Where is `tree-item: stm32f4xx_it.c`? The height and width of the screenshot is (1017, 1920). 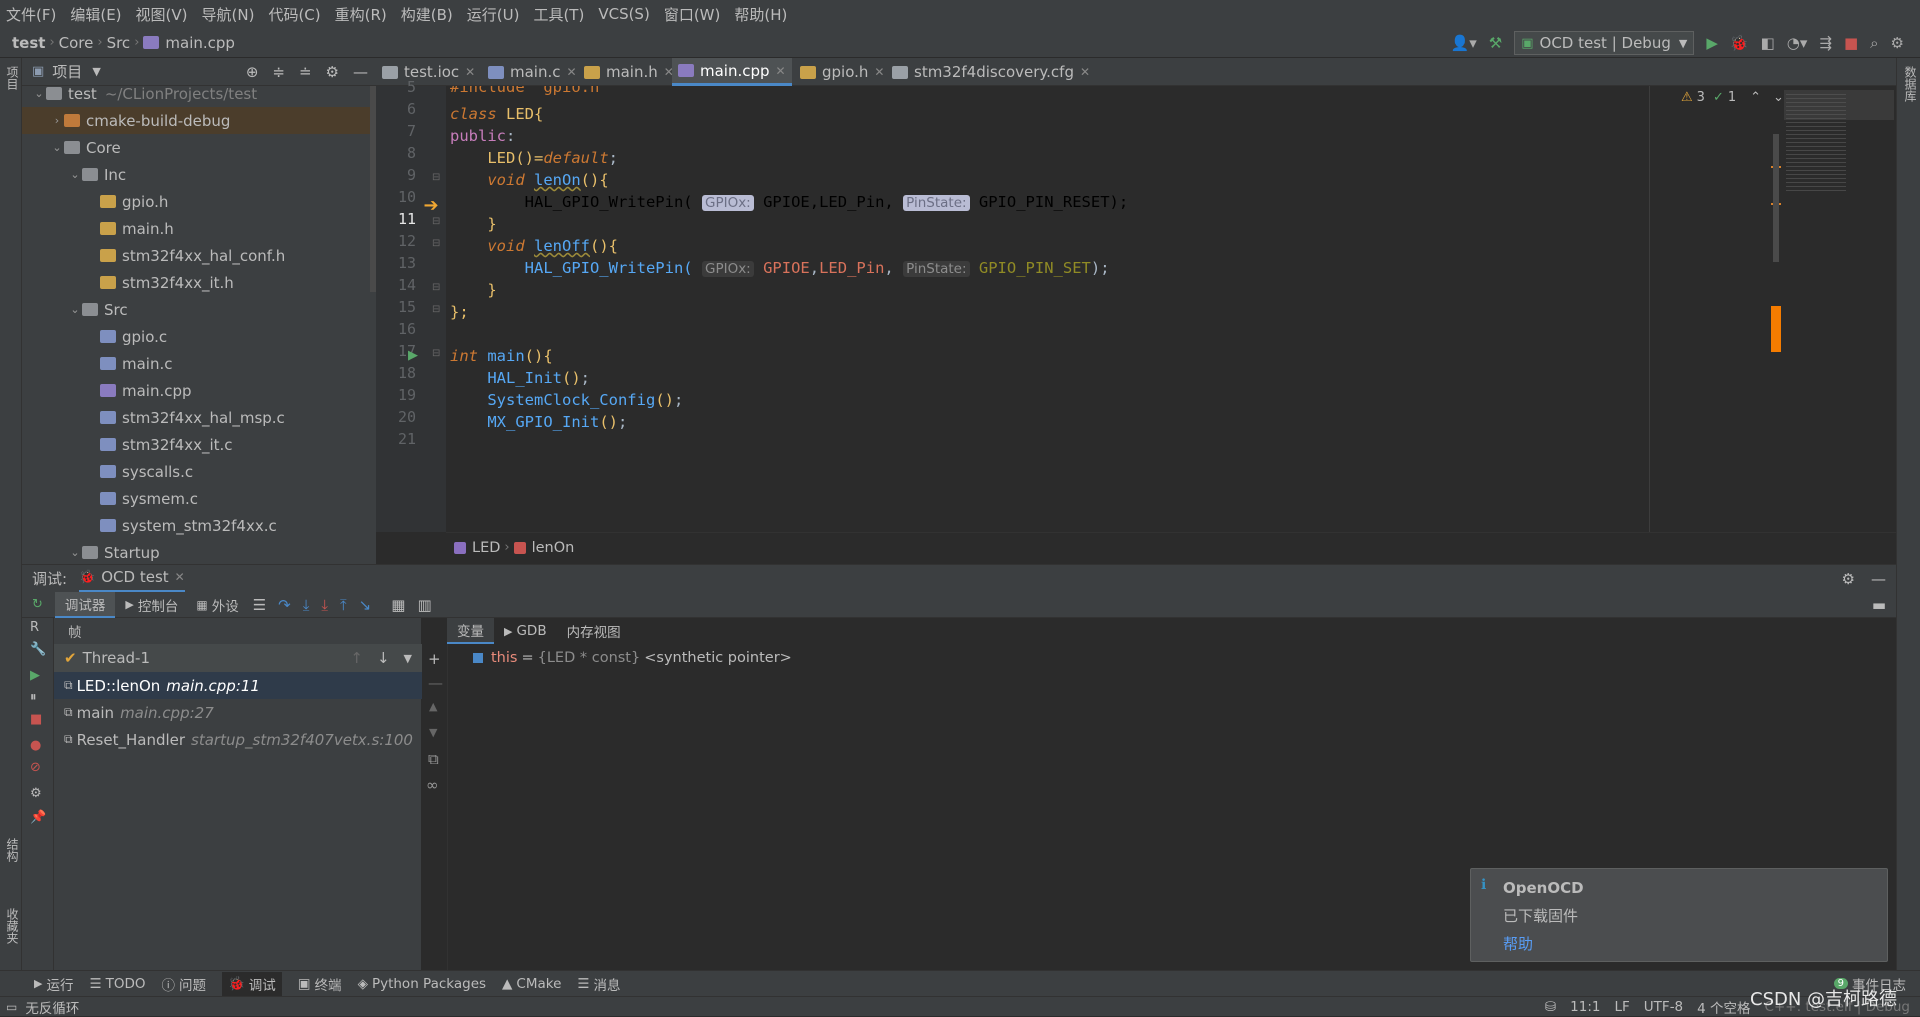
tree-item: stm32f4xx_it.c is located at coordinates (199, 444).